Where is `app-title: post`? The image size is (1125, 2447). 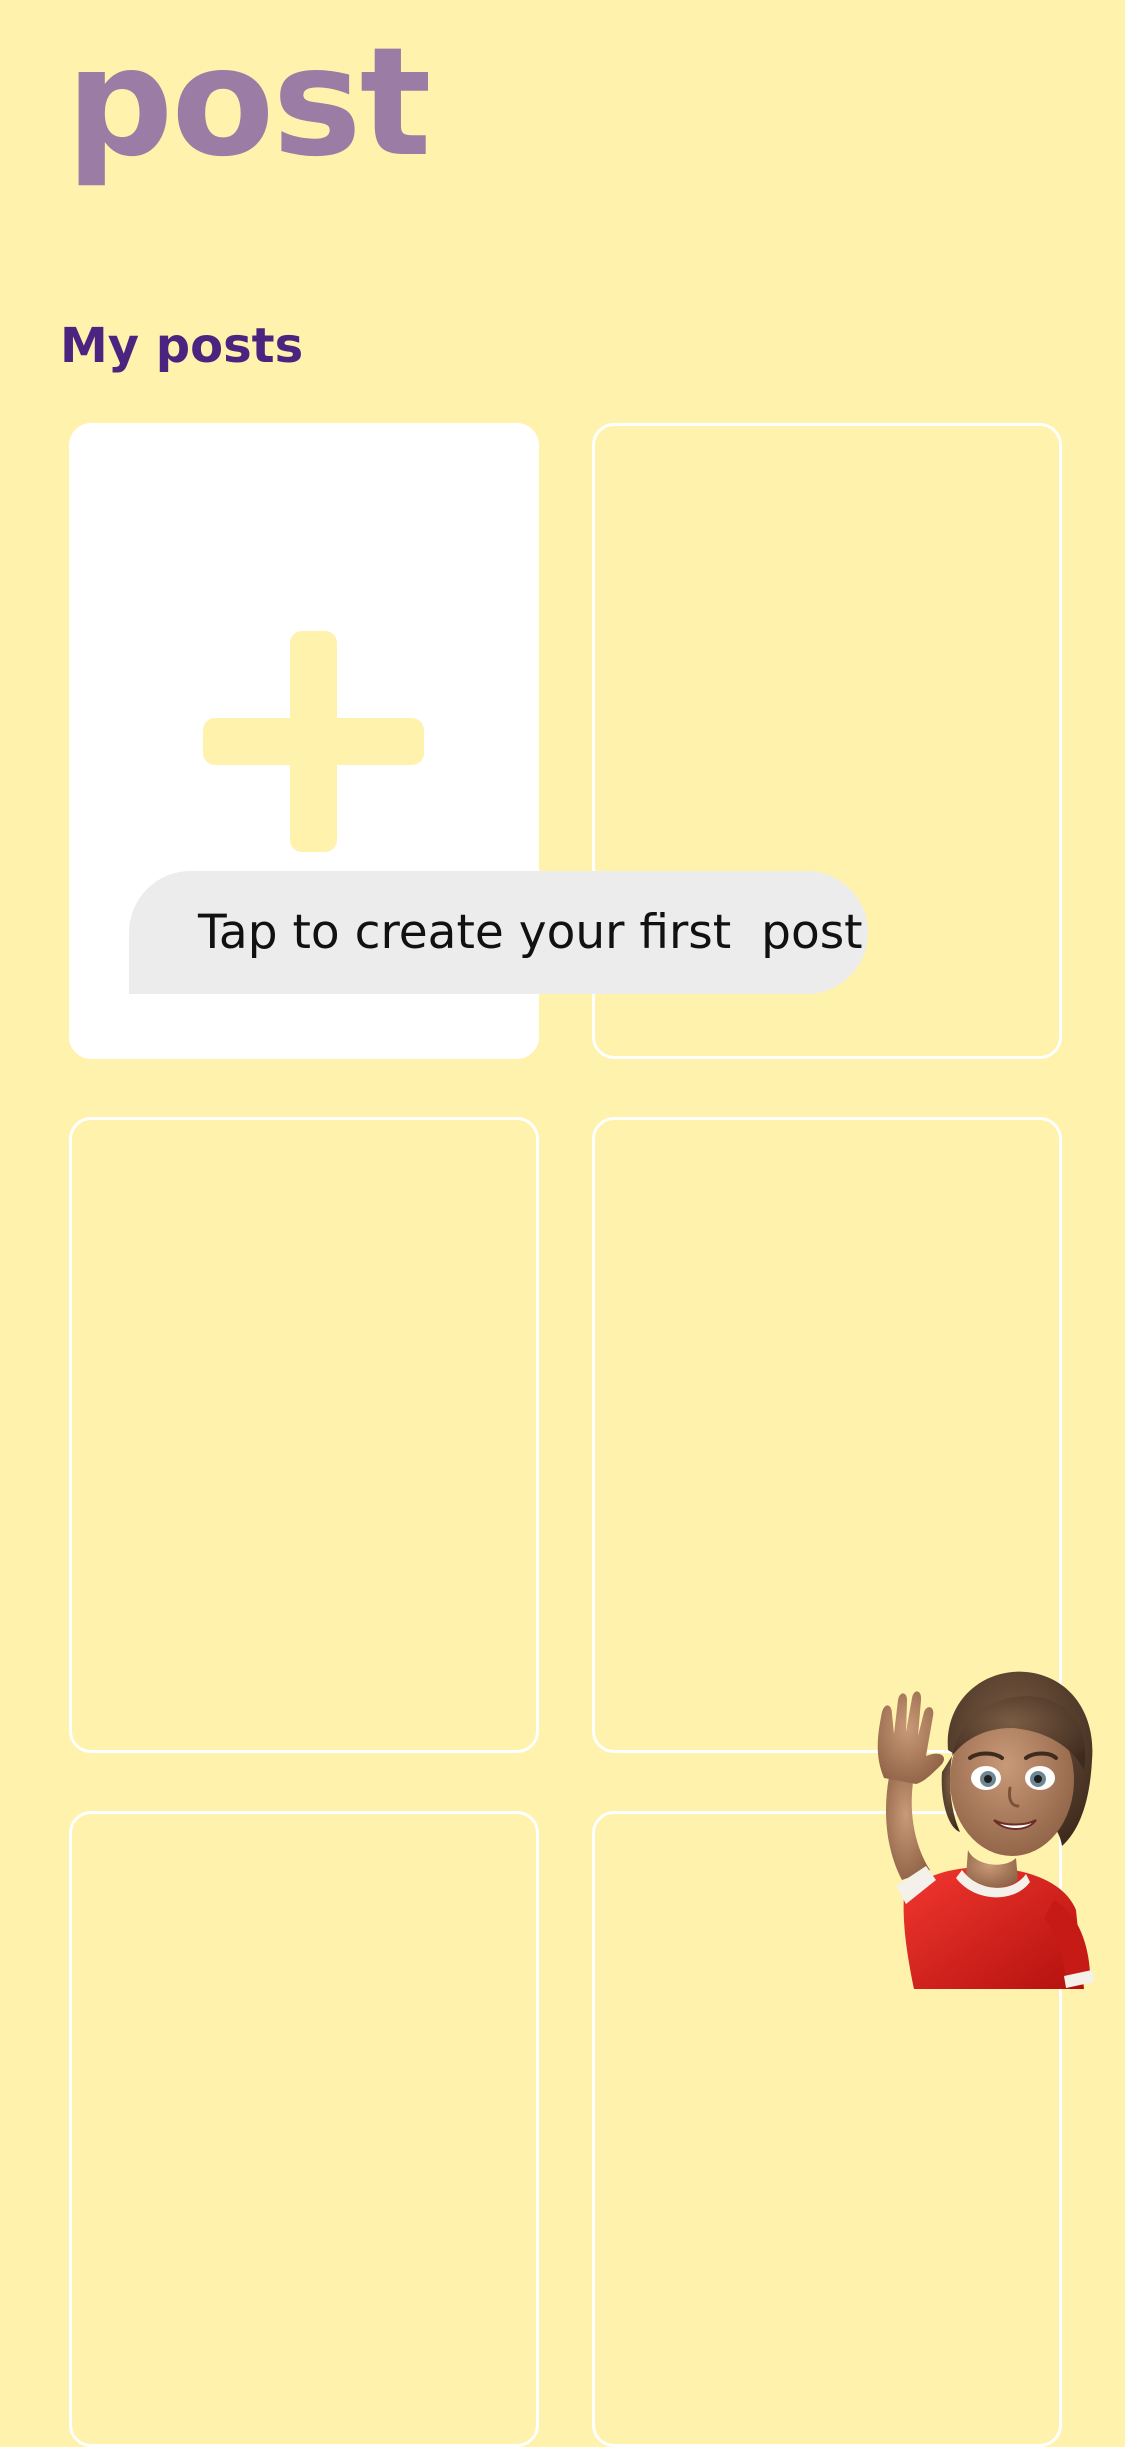
app-title: post is located at coordinates (248, 103).